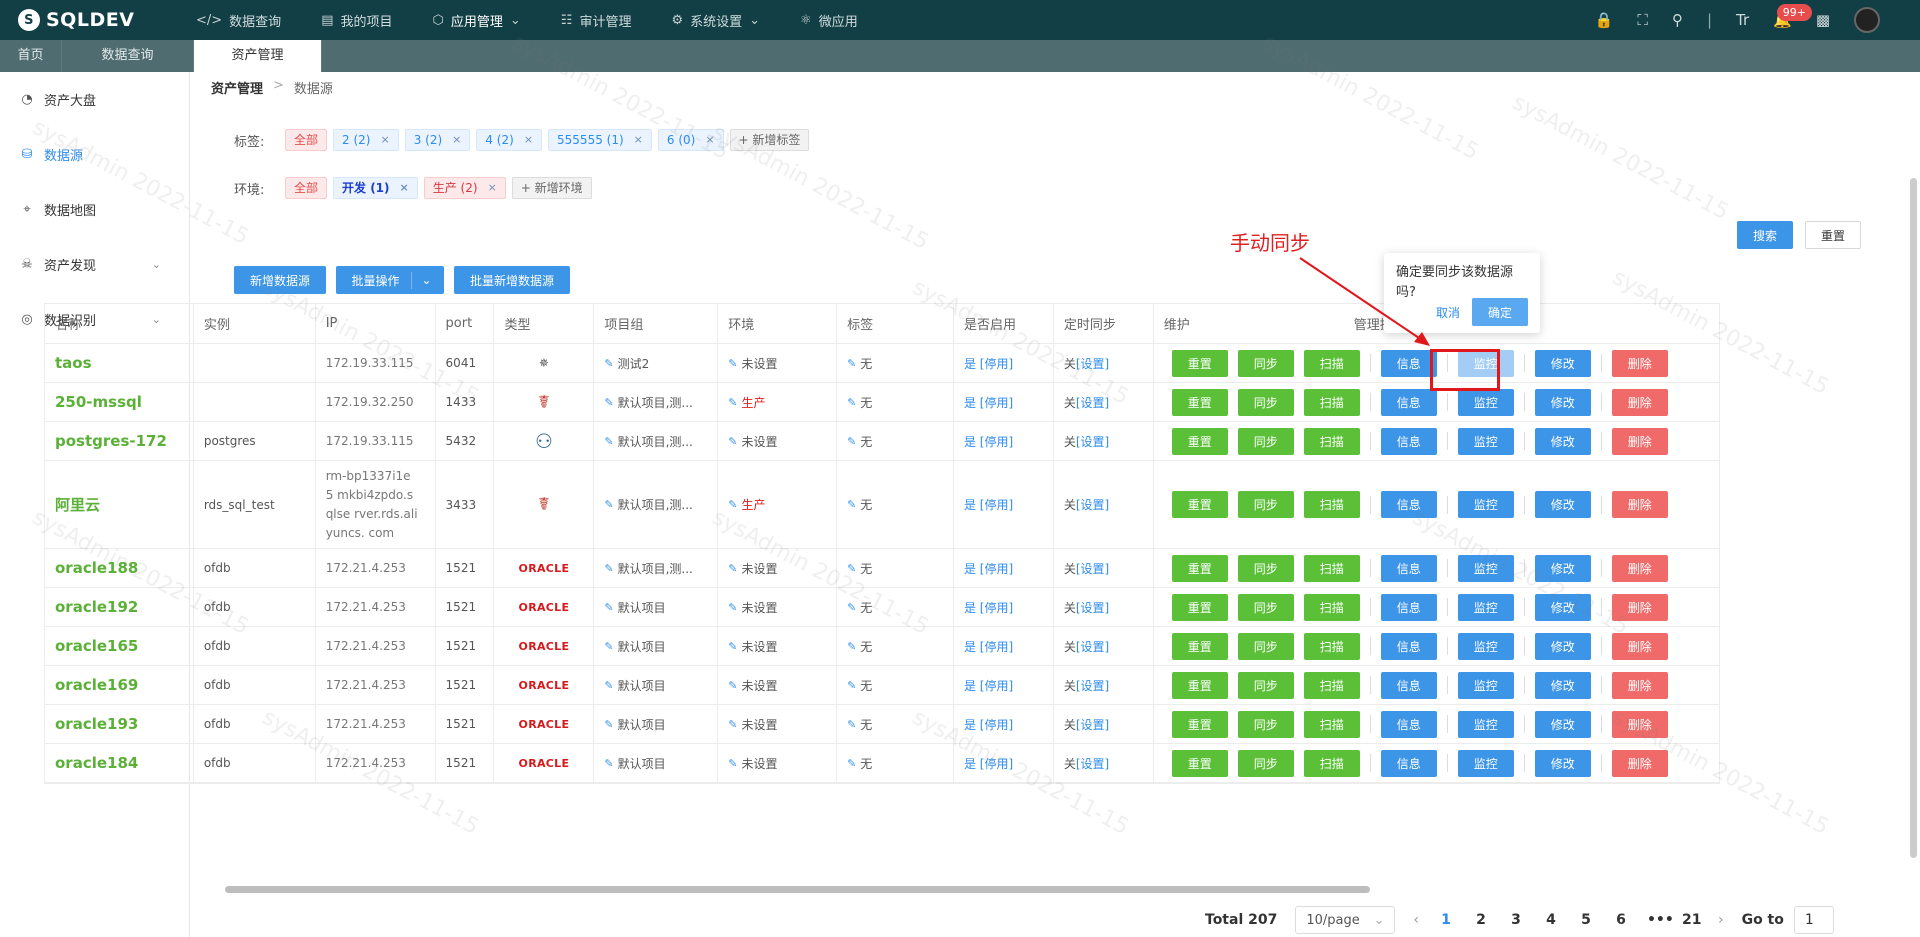 The height and width of the screenshot is (937, 1920). Describe the element at coordinates (280, 280) in the screenshot. I see `add-datasource-button: 新增数据源` at that location.